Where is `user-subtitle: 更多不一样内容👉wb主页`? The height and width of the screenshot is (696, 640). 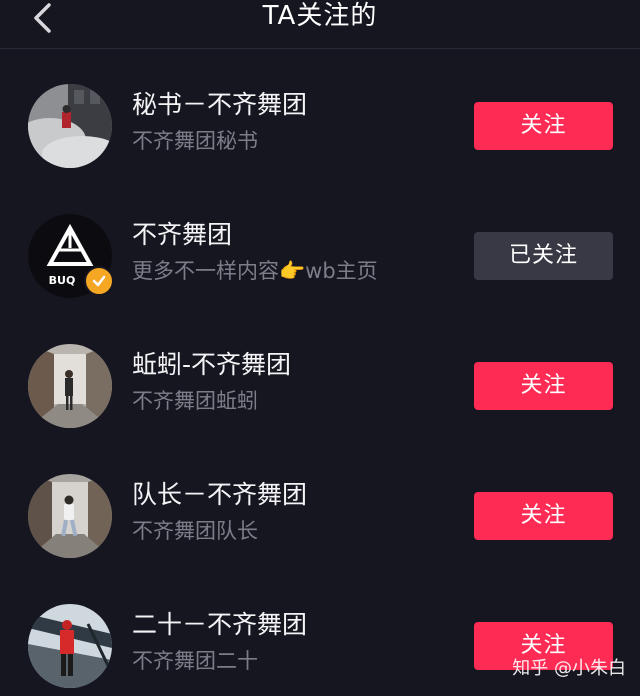 user-subtitle: 更多不一样内容👉wb主页 is located at coordinates (255, 271).